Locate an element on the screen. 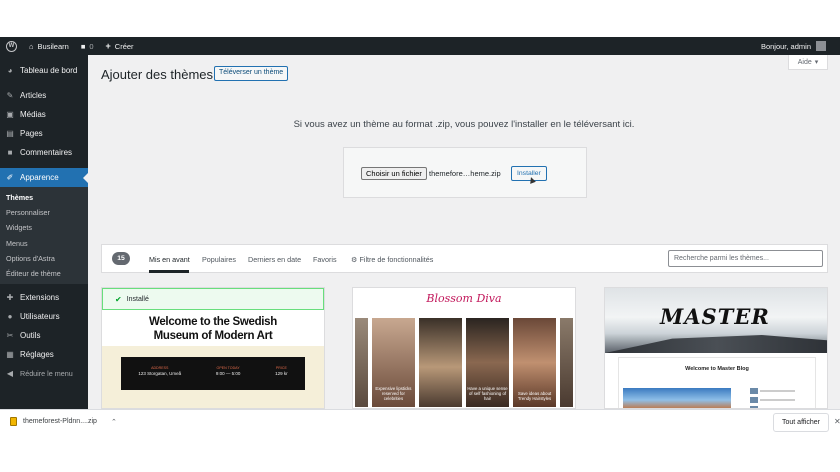 The height and width of the screenshot is (472, 840). wordpress-icon: W is located at coordinates (11, 46).